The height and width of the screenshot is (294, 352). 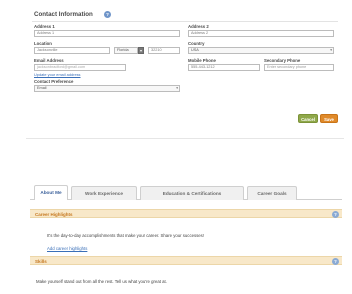 What do you see at coordinates (41, 261) in the screenshot?
I see `panel-title: Skills` at bounding box center [41, 261].